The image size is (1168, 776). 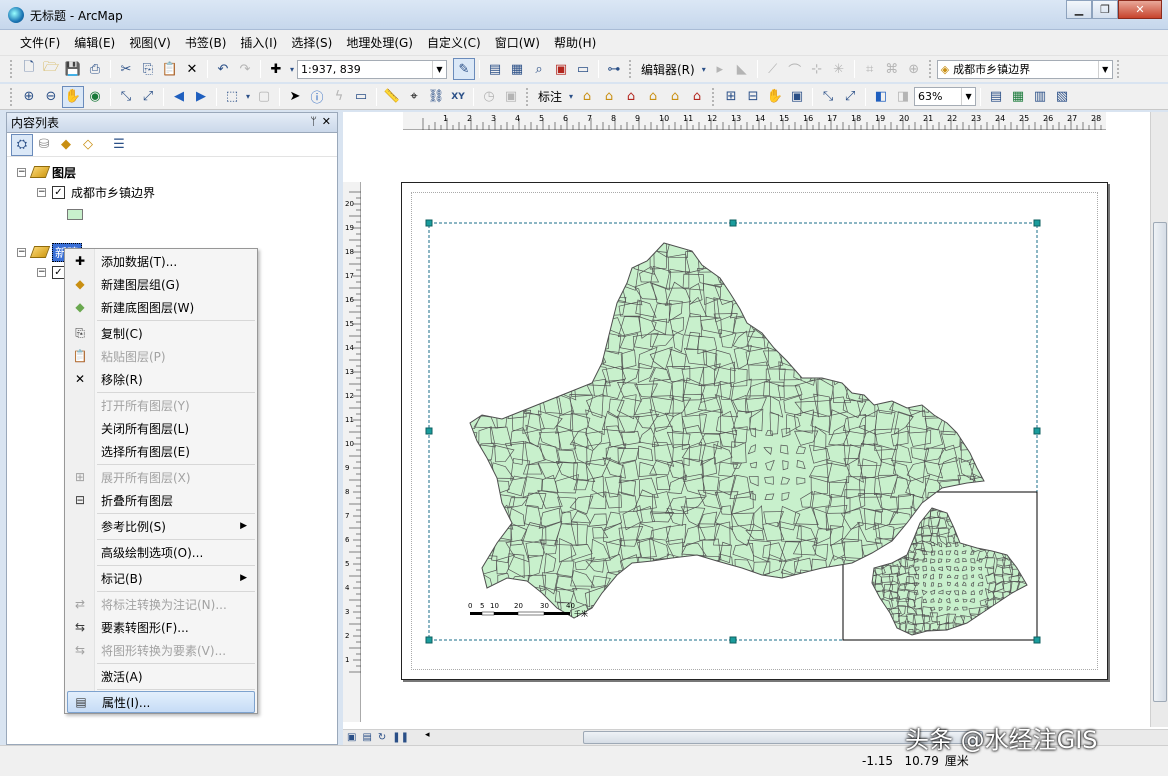 I want to click on target-layer-combo: ◈ 成都市乡镇边界 ▼, so click(x=1024, y=69).